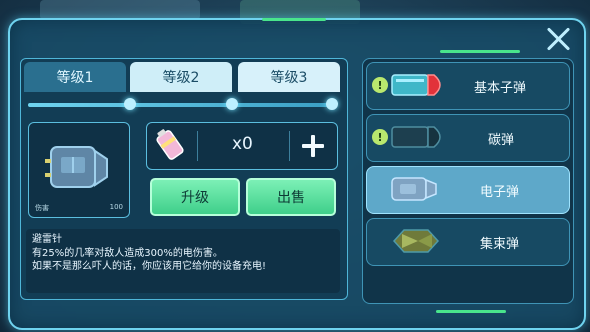 The height and width of the screenshot is (332, 590). I want to click on ammo-label: 集束弹, so click(500, 244).